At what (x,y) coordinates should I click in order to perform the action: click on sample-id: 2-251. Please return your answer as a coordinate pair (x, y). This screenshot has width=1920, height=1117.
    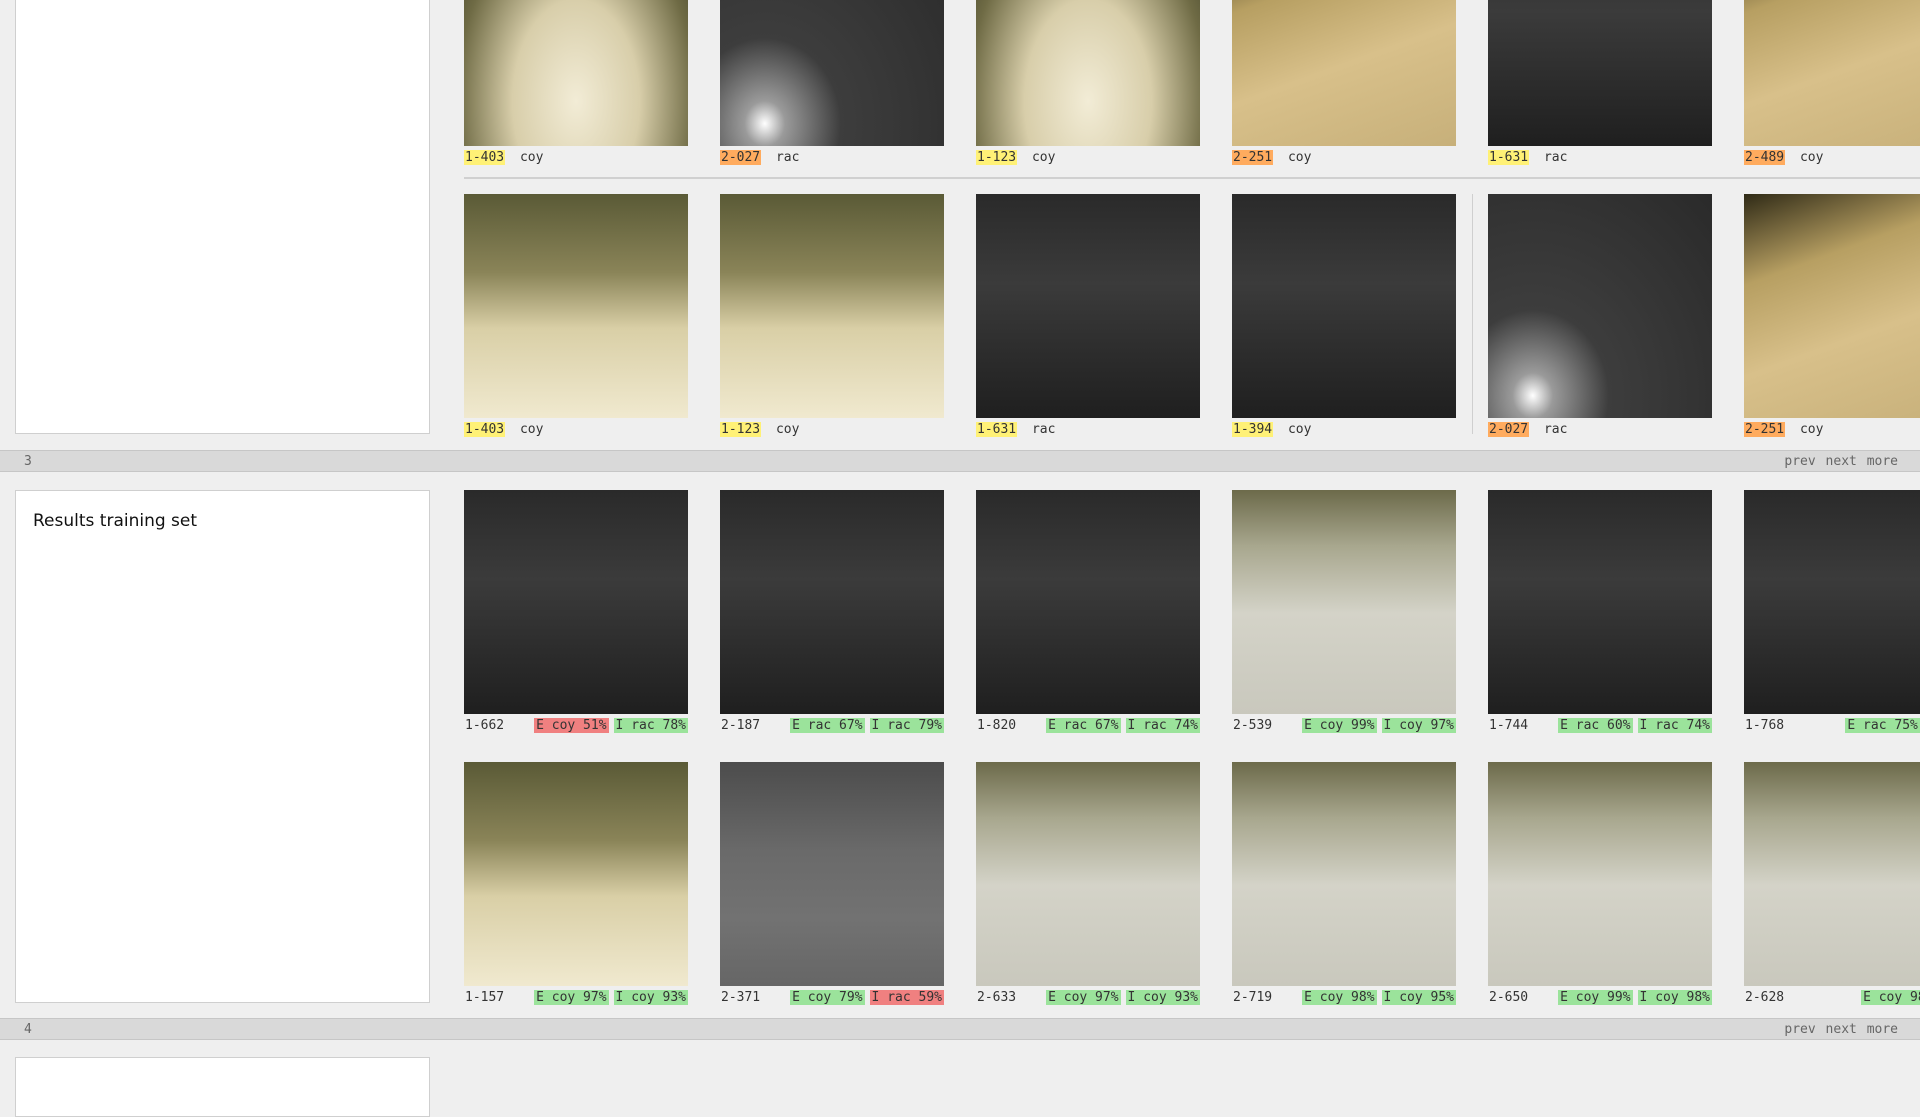
    Looking at the image, I should click on (1253, 157).